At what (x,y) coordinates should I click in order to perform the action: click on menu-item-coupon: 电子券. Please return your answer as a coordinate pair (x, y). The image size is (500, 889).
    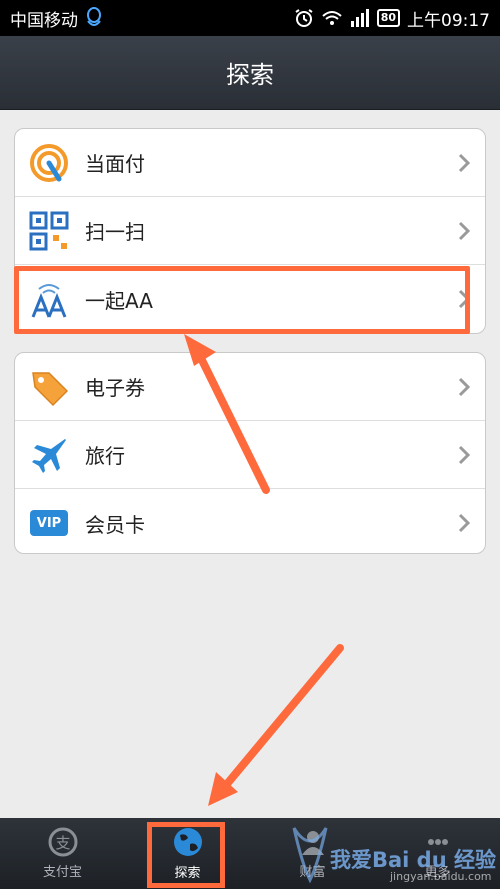
    Looking at the image, I should click on (250, 387).